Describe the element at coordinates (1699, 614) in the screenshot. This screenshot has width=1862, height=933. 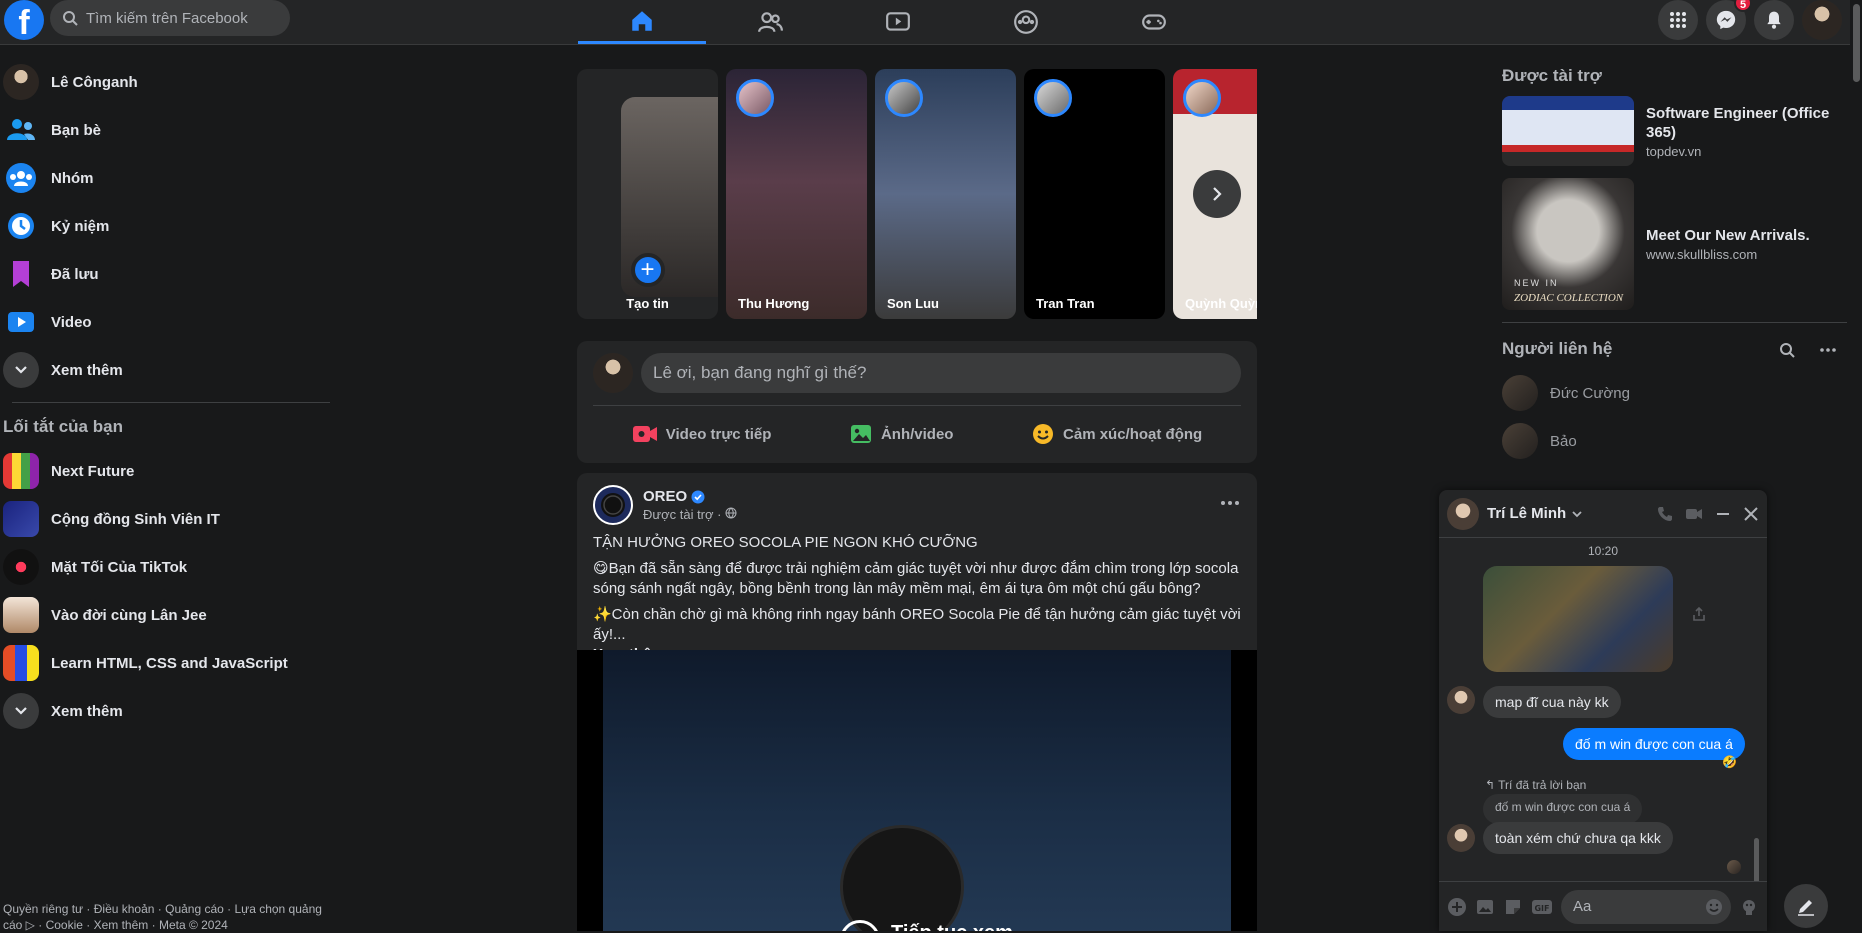
I see `share-icon` at that location.